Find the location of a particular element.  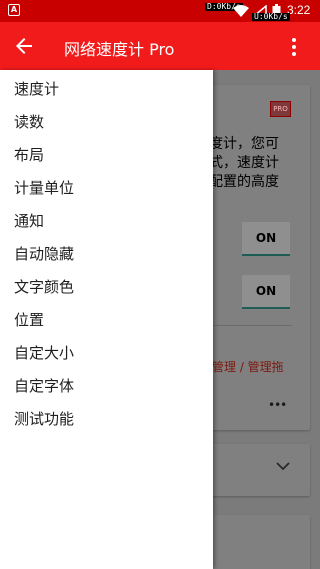

overflow-dots-icon: ••• is located at coordinates (277, 405).